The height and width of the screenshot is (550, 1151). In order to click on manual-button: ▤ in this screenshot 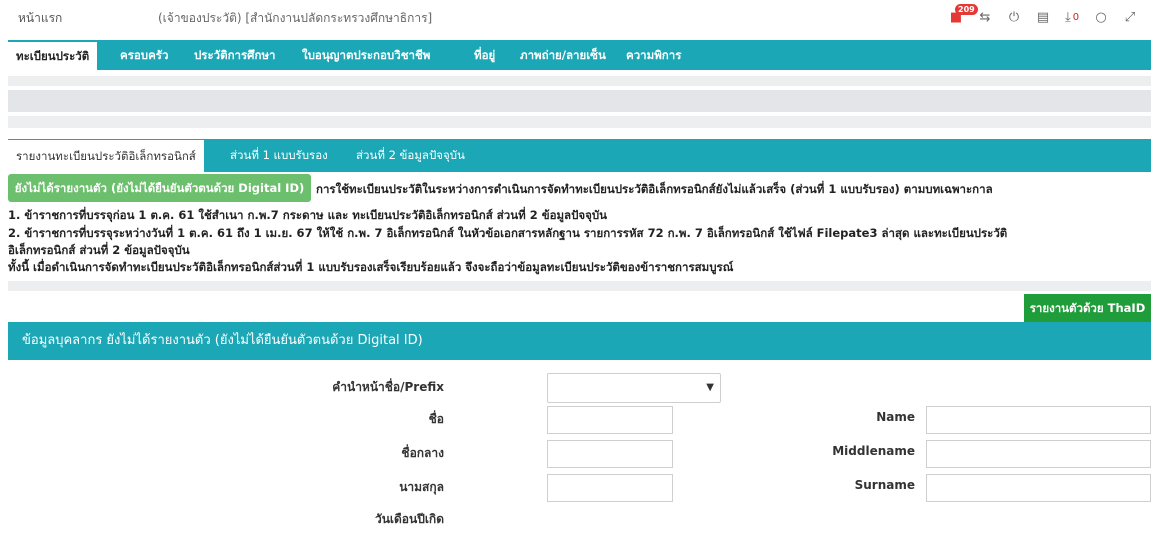, I will do `click(1043, 17)`.